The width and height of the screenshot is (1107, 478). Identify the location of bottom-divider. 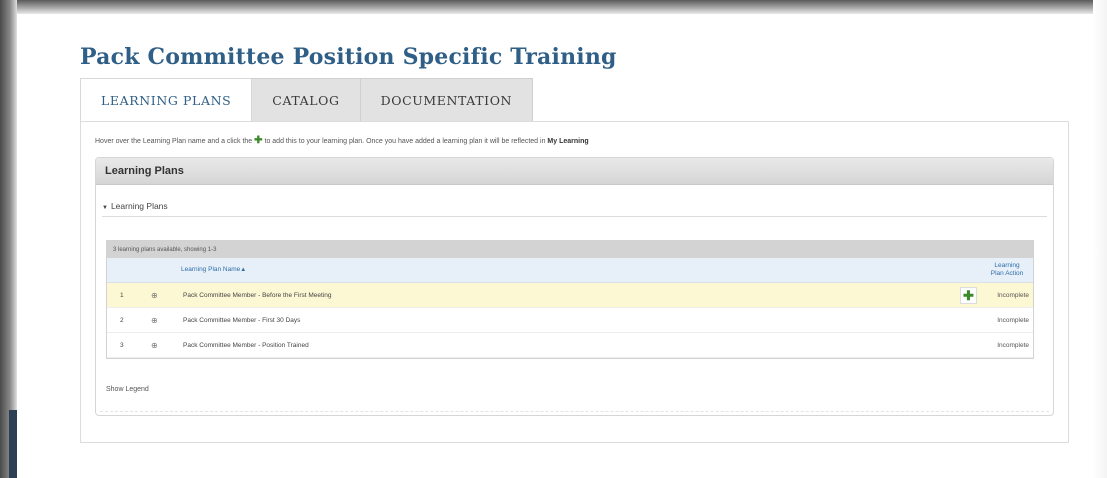
(574, 411).